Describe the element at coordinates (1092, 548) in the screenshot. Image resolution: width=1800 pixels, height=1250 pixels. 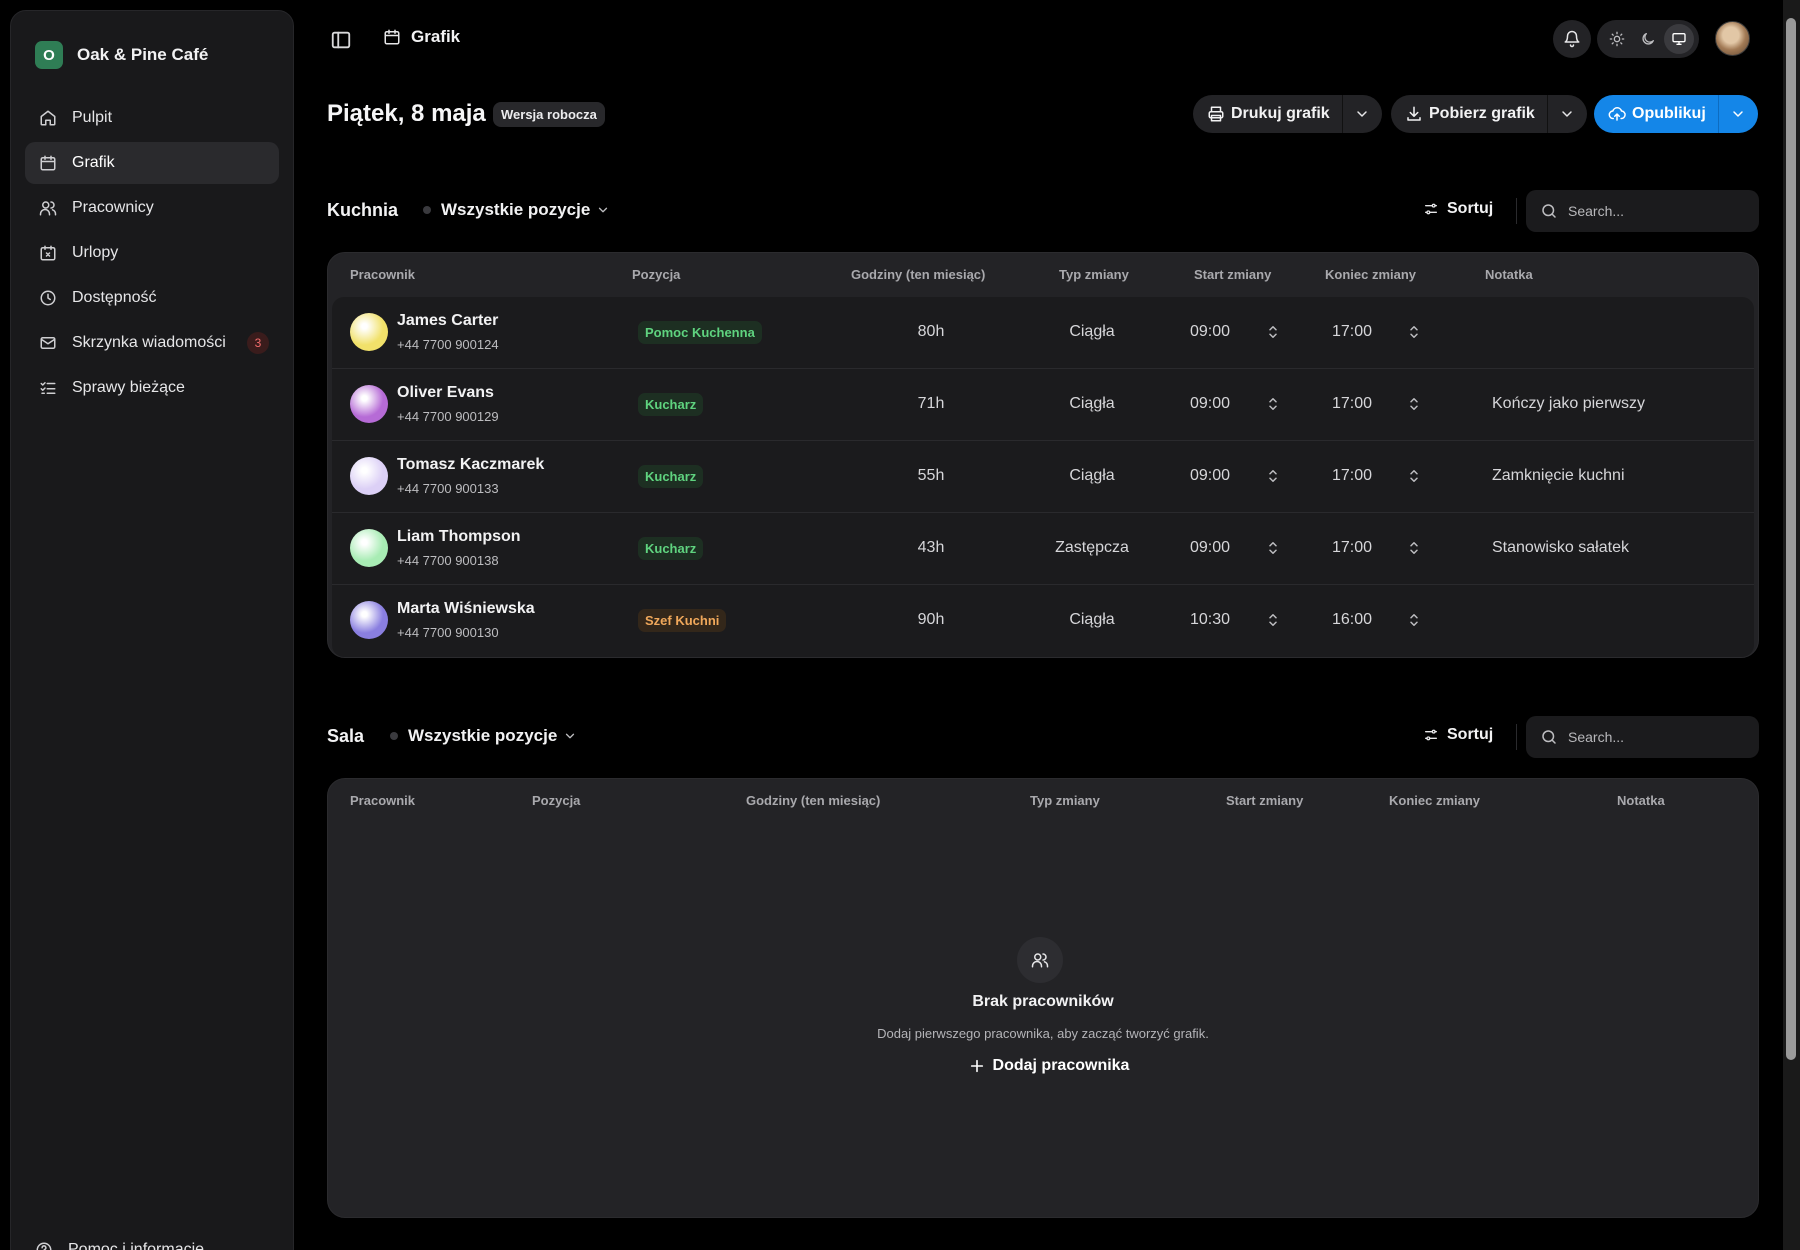
I see `shift-type-cell: Zastępcza` at that location.